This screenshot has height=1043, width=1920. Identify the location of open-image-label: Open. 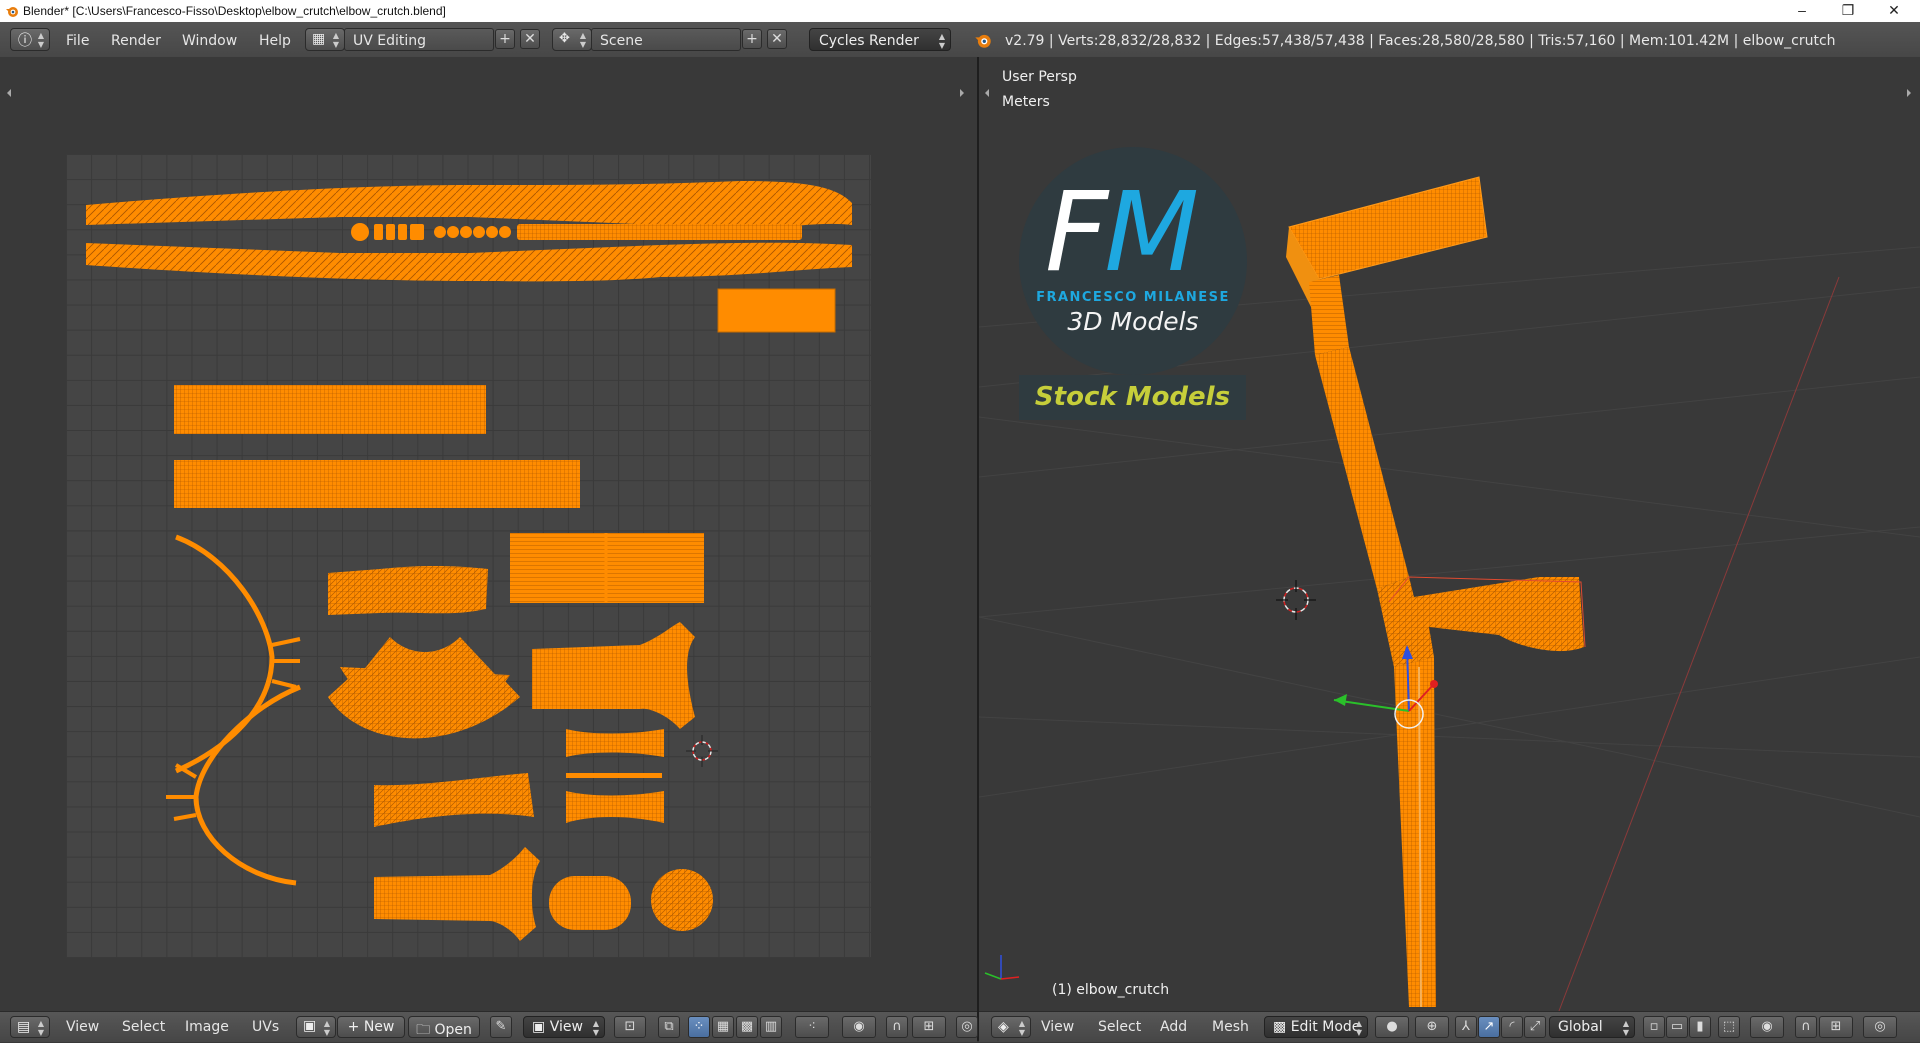
(453, 1030).